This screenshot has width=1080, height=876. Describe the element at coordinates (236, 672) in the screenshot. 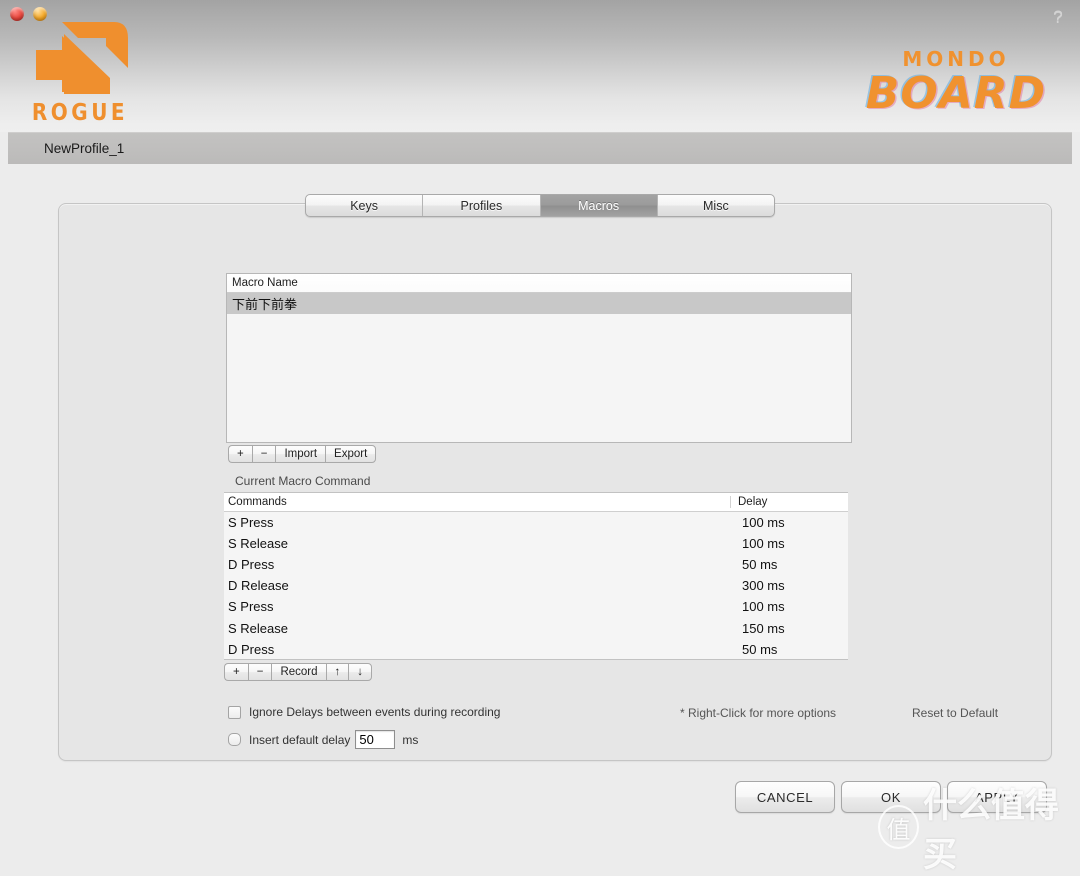

I see `add-command-button: +` at that location.